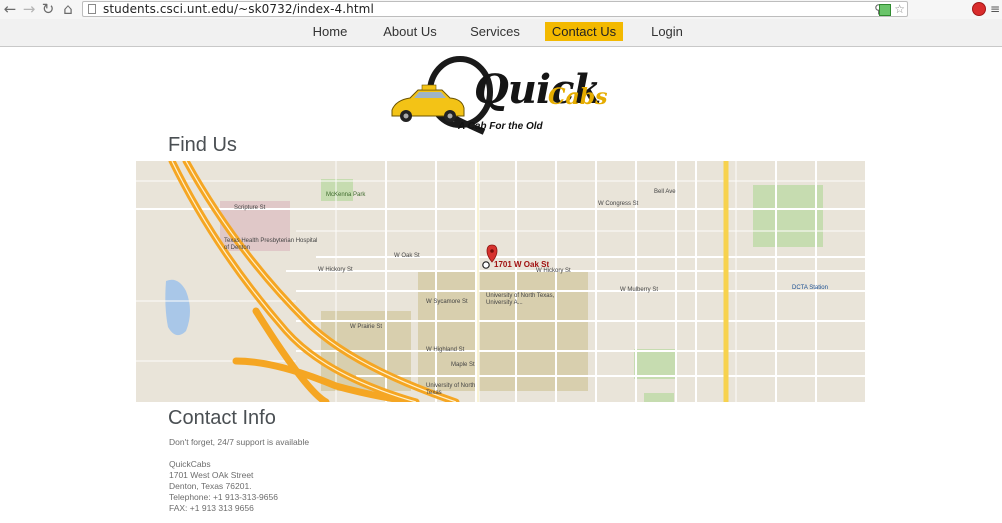 This screenshot has width=1002, height=523. I want to click on nav-login: Login, so click(667, 31).